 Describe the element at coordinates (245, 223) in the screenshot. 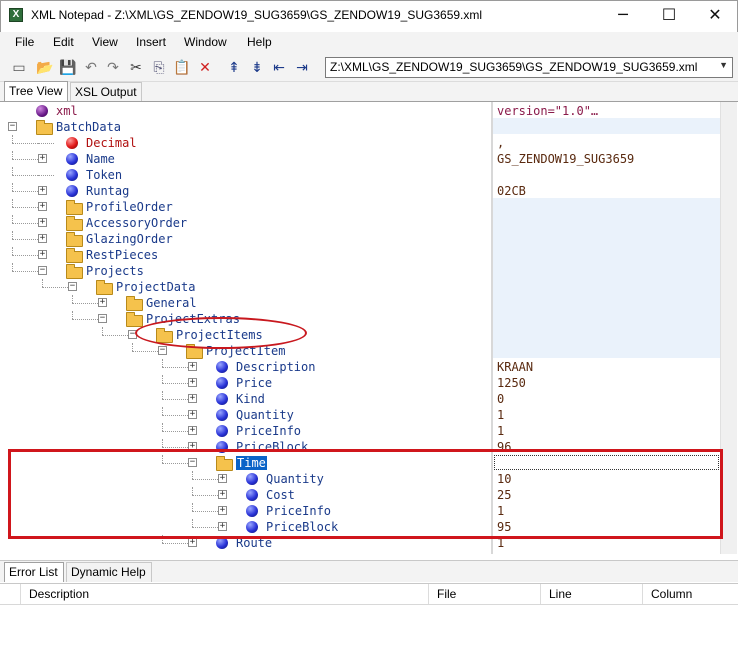

I see `tree-node-accessoryorder: + AccessoryOrder` at that location.